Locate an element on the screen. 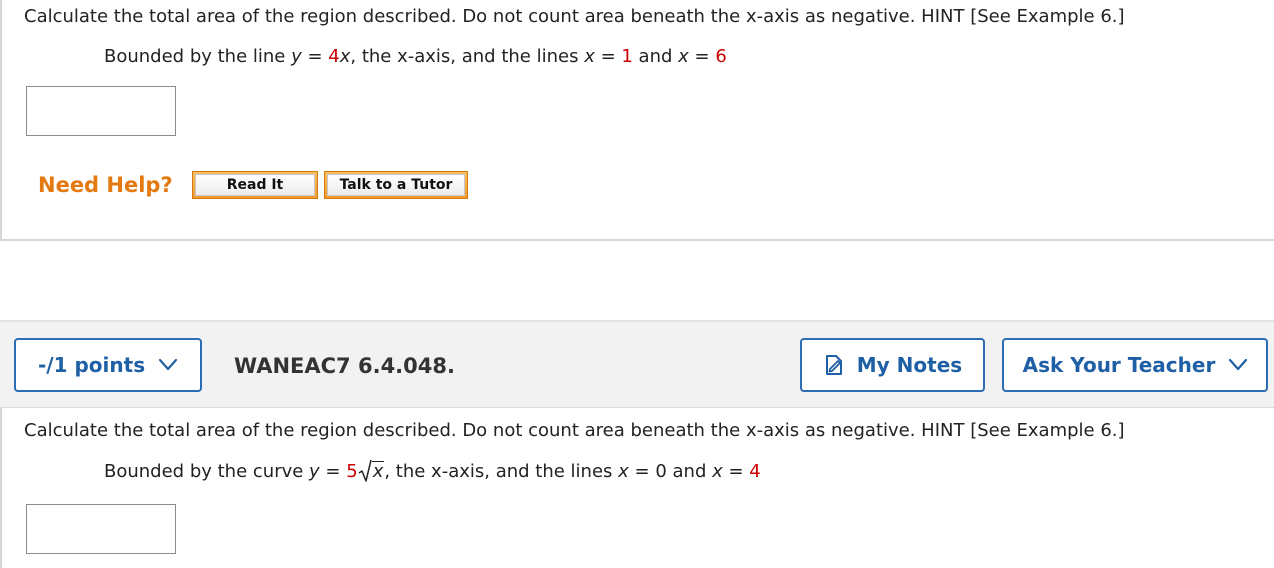 The width and height of the screenshot is (1274, 568). upper-bound-value: 4 is located at coordinates (755, 471).